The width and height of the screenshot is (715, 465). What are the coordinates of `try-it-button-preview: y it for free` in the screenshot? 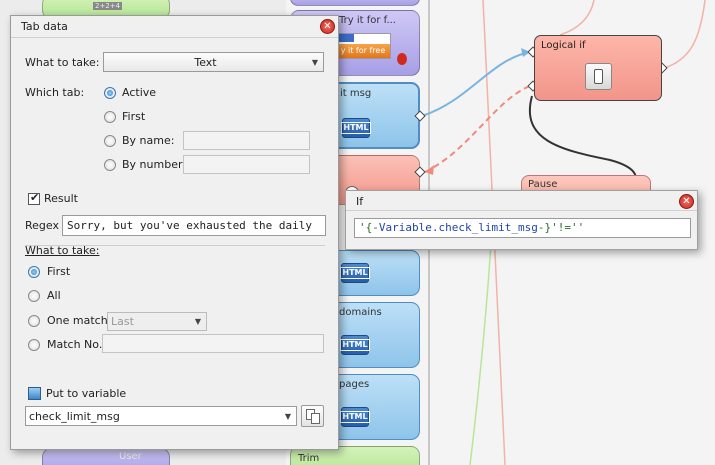 It's located at (363, 51).